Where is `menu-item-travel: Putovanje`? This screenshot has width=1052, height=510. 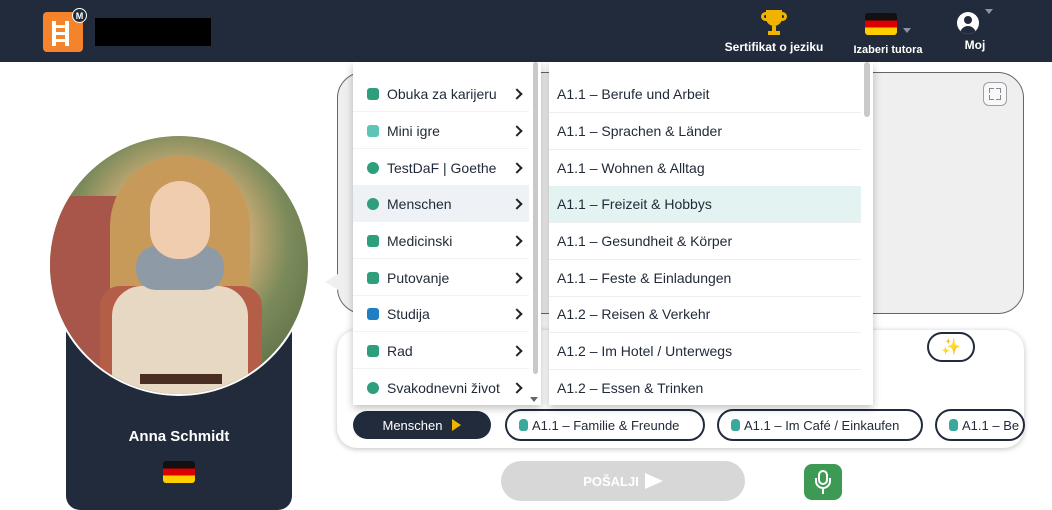 menu-item-travel: Putovanje is located at coordinates (441, 278).